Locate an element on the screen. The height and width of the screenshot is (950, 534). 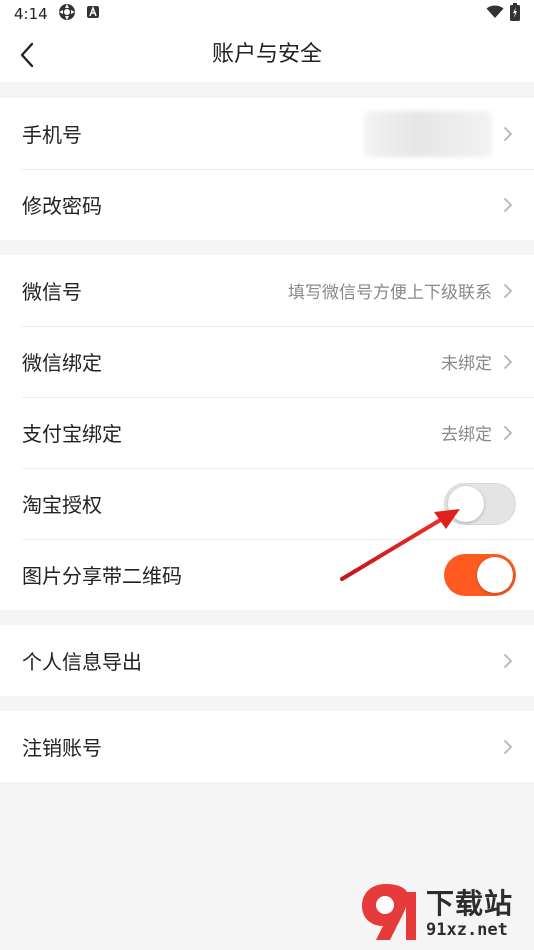
watermark-logo: 下载站 91xz.net is located at coordinates (442, 911).